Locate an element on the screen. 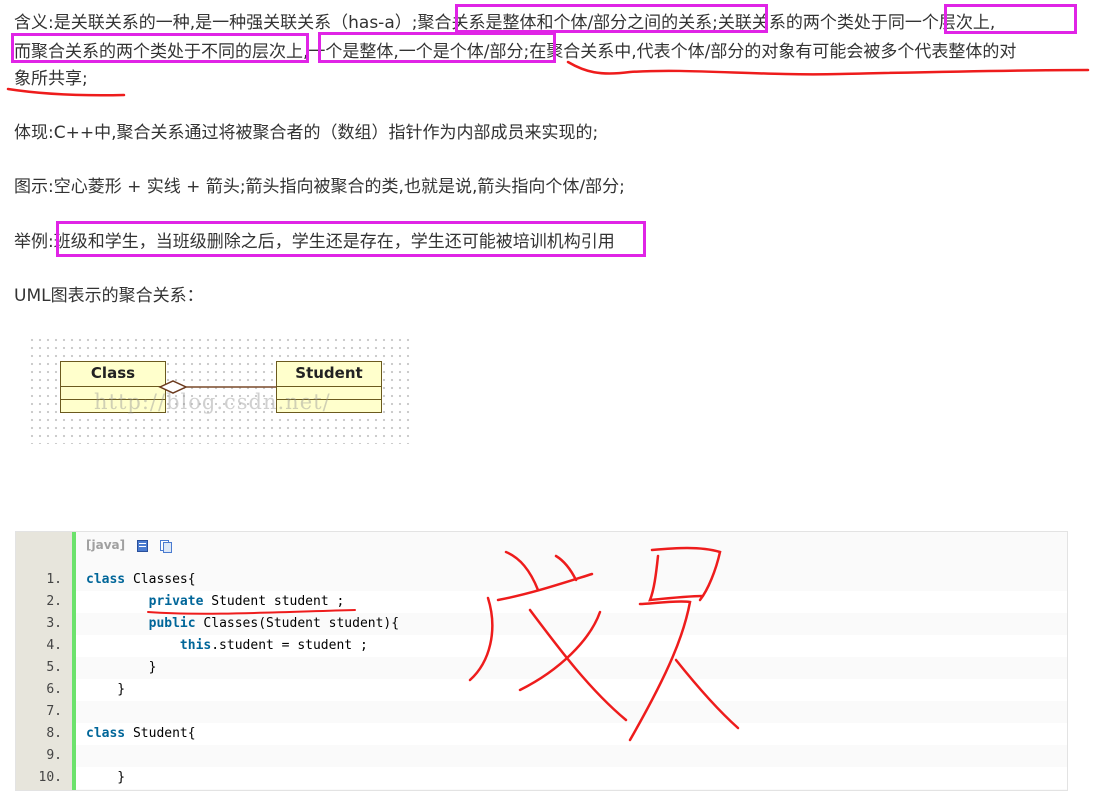 Image resolution: width=1100 pixels, height=791 pixels. code-line: 10. } is located at coordinates (541, 778).